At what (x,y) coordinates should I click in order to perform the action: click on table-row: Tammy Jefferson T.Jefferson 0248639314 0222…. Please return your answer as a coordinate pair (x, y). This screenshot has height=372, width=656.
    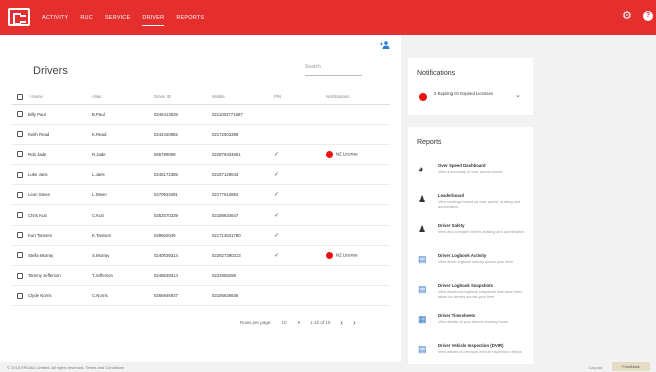
    Looking at the image, I should click on (201, 276).